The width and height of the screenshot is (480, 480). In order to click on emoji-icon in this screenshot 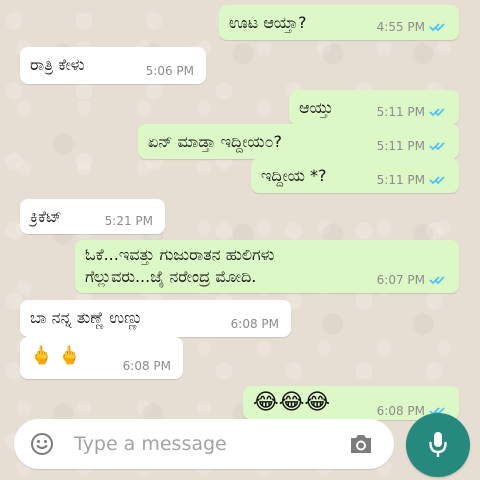, I will do `click(42, 444)`.